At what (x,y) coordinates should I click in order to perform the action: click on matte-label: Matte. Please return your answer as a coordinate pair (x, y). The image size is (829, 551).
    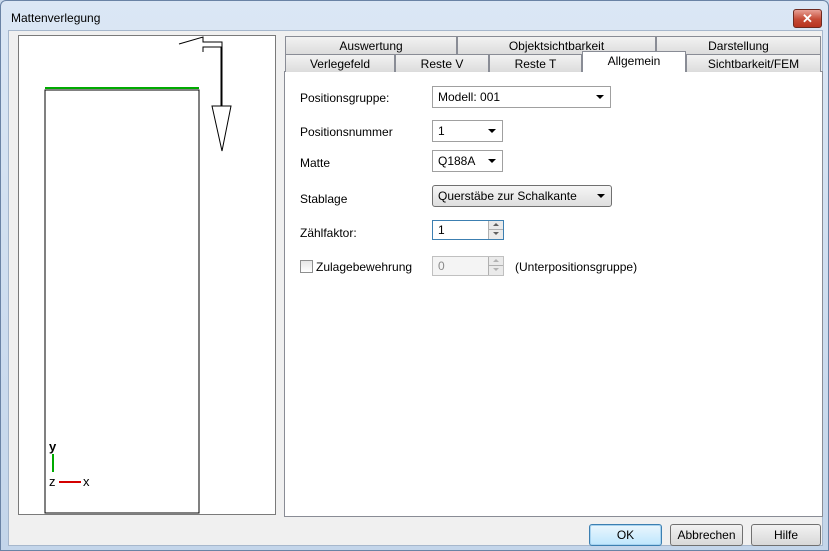
    Looking at the image, I should click on (315, 163).